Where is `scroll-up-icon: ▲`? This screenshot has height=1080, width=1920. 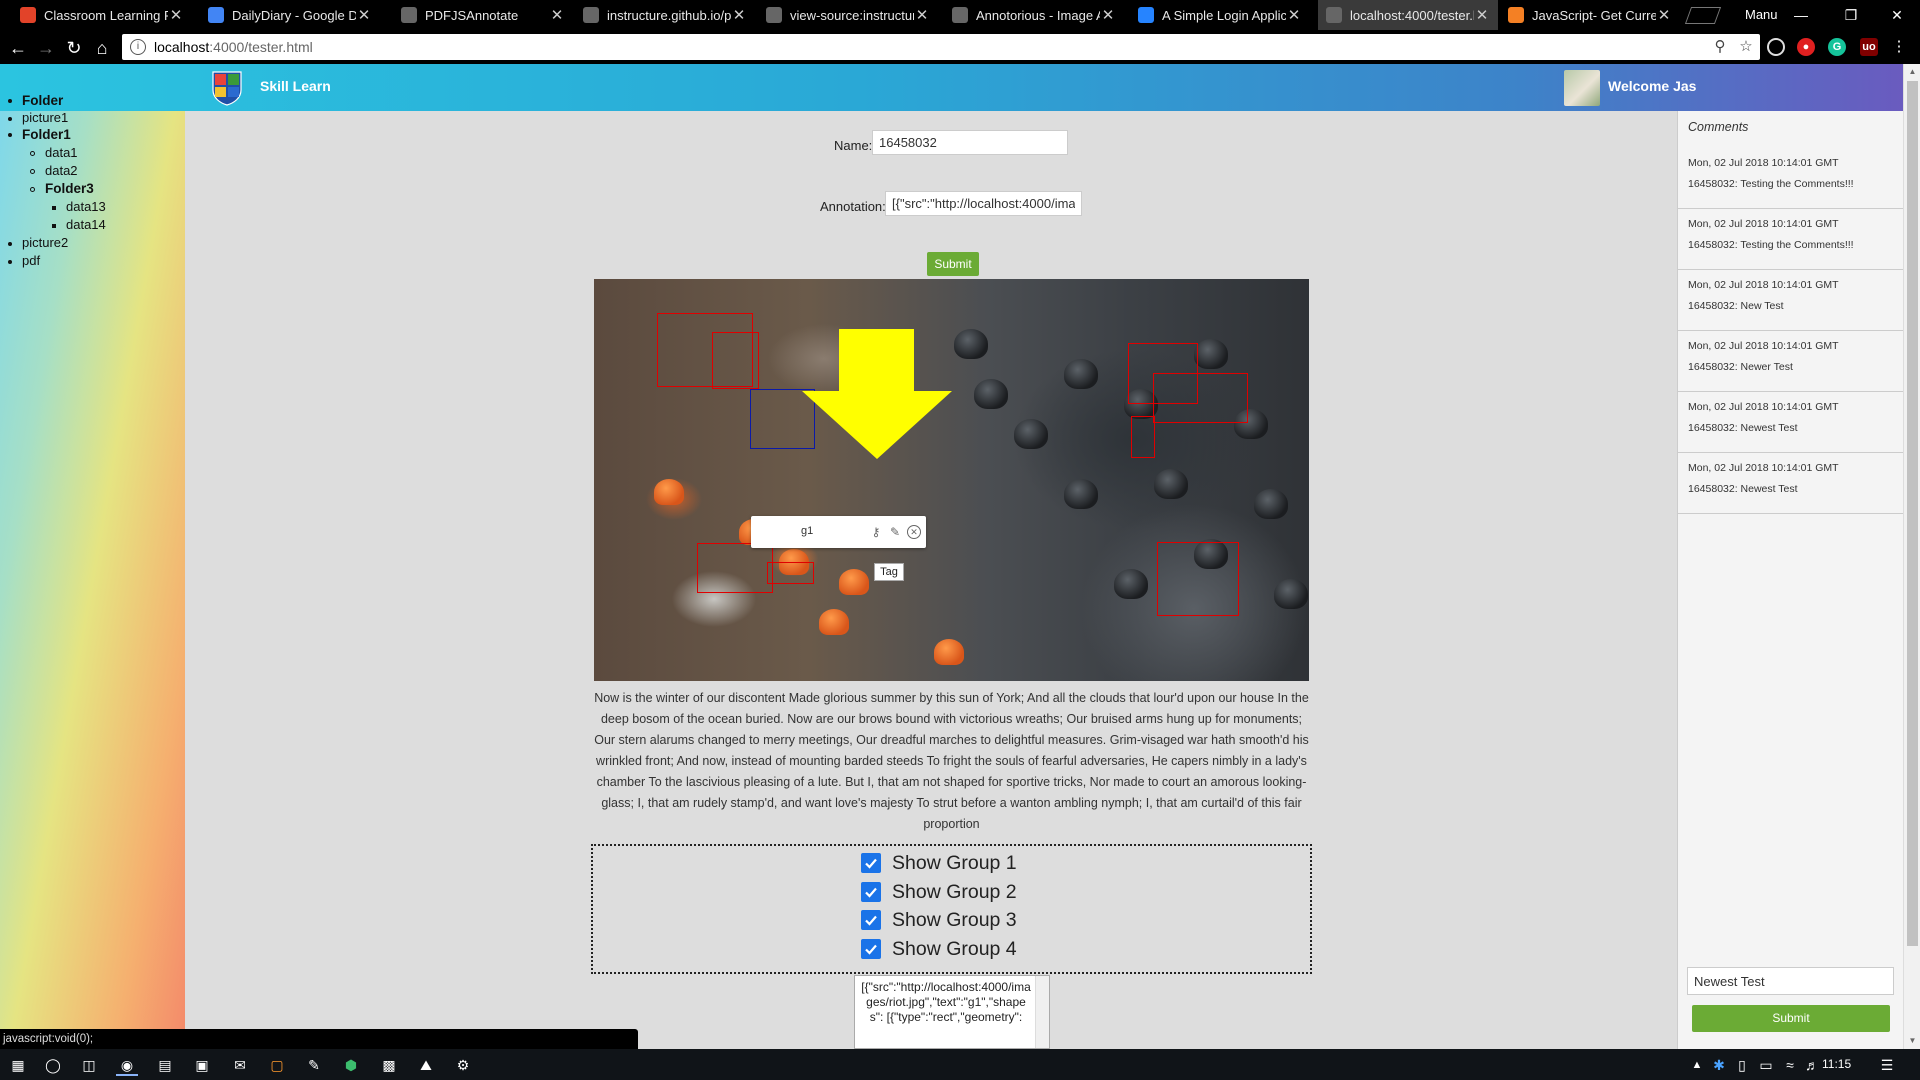 scroll-up-icon: ▲ is located at coordinates (1912, 72).